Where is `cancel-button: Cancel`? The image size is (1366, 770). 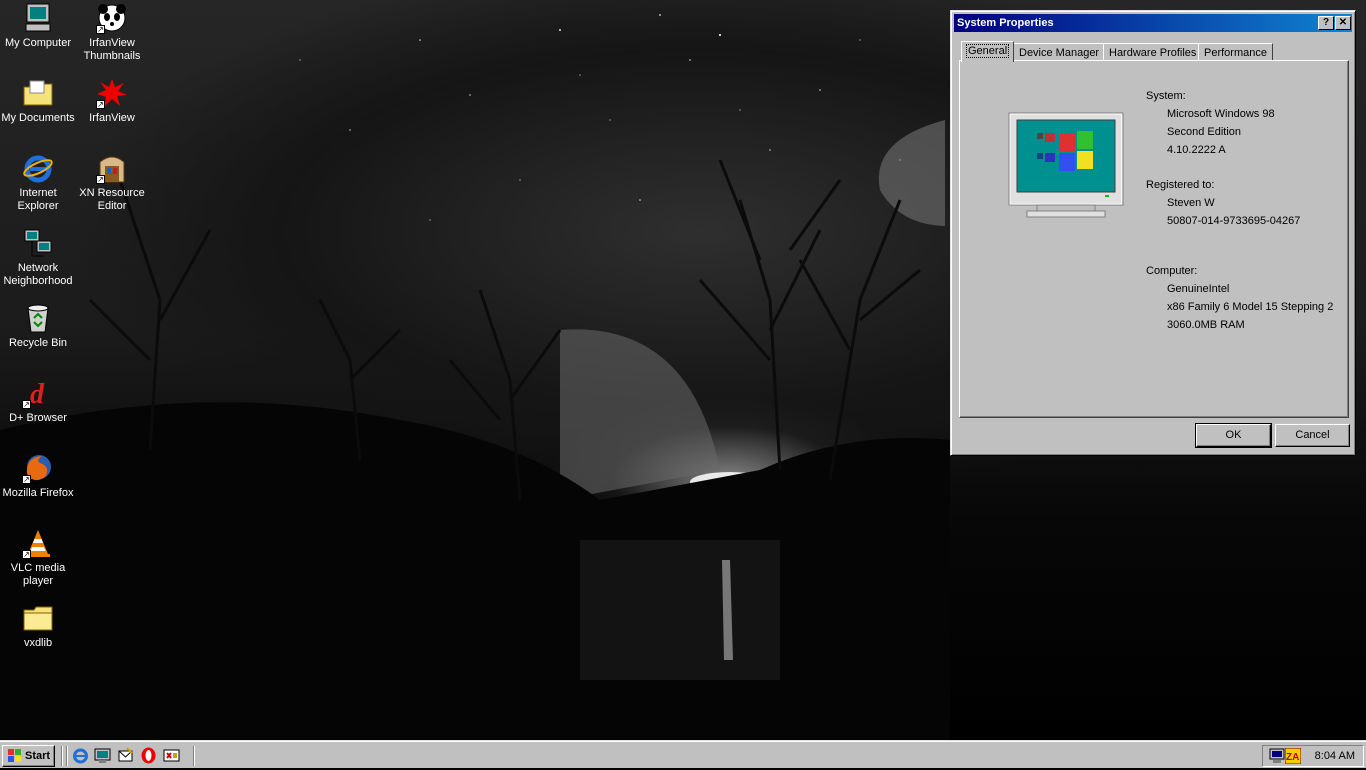
cancel-button: Cancel is located at coordinates (1312, 435).